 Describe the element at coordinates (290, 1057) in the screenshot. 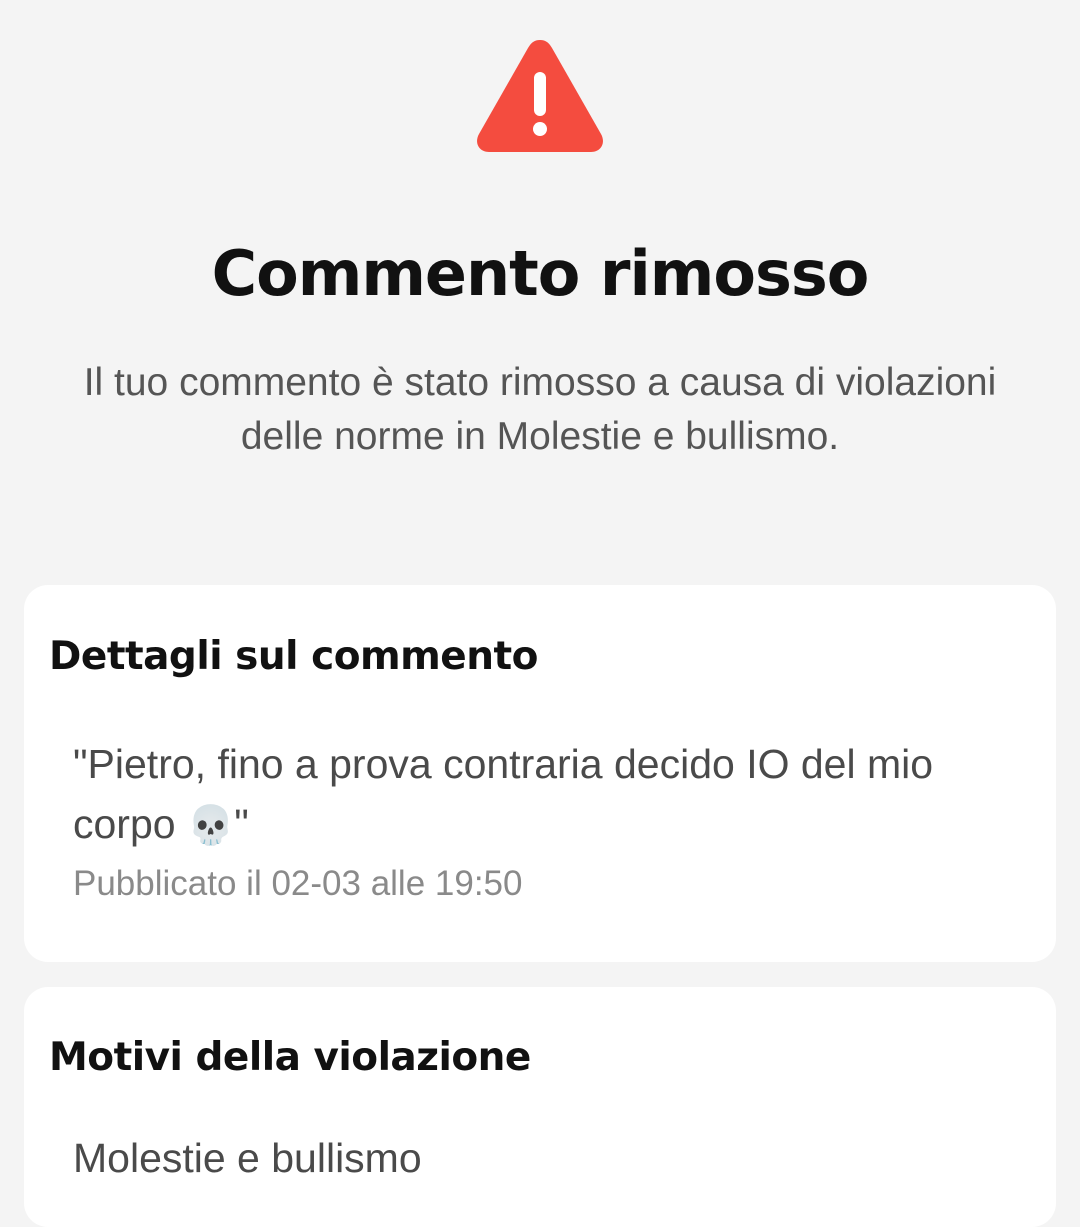

I see `violation-reasons-heading: Motivi della violazione` at that location.